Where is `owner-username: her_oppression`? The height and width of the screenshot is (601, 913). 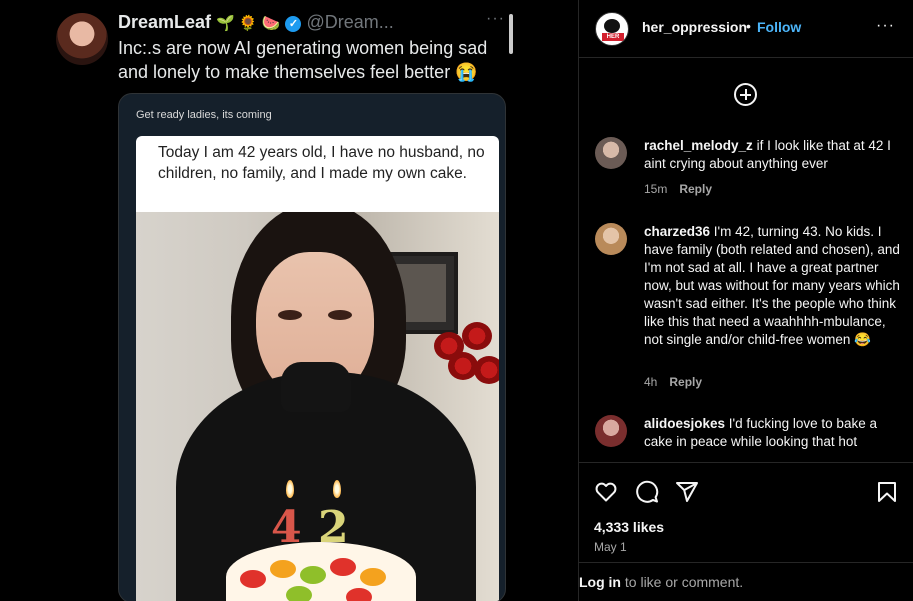
owner-username: her_oppression is located at coordinates (694, 27).